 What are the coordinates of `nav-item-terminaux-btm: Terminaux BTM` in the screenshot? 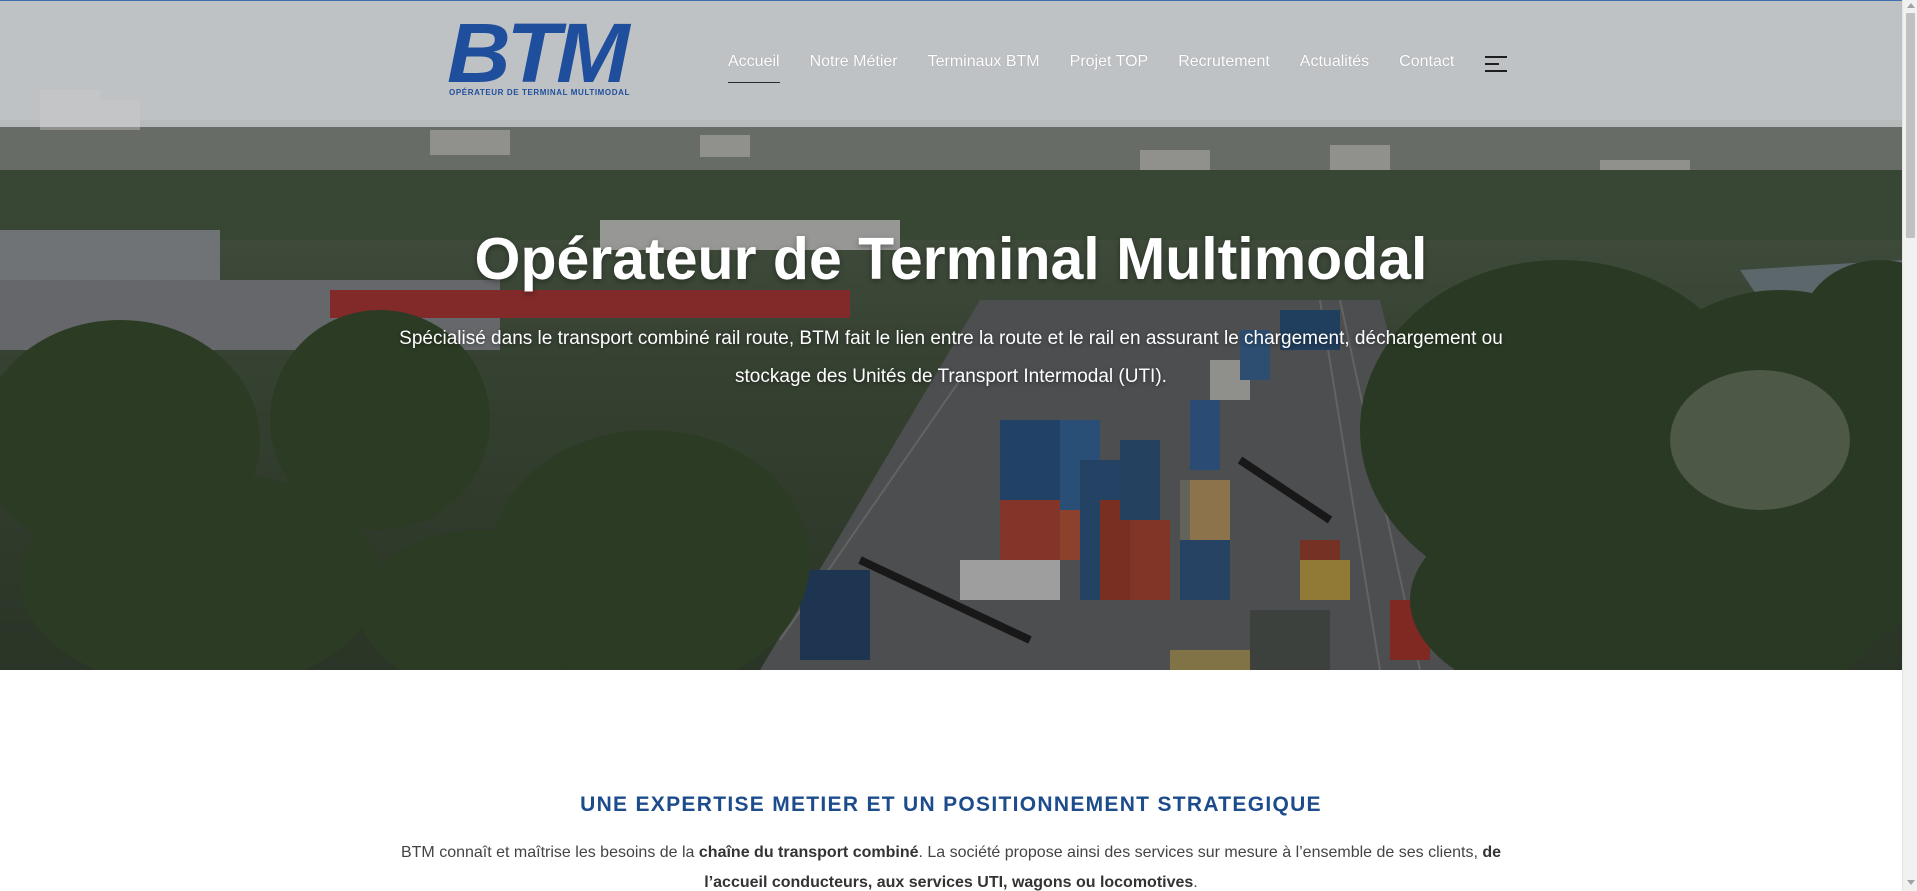 It's located at (984, 62).